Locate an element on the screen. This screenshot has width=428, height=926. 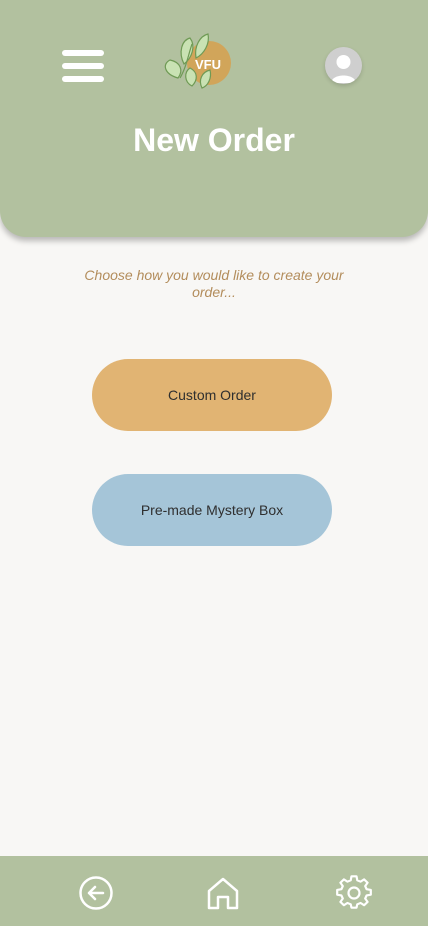
user-avatar-icon is located at coordinates (343, 65).